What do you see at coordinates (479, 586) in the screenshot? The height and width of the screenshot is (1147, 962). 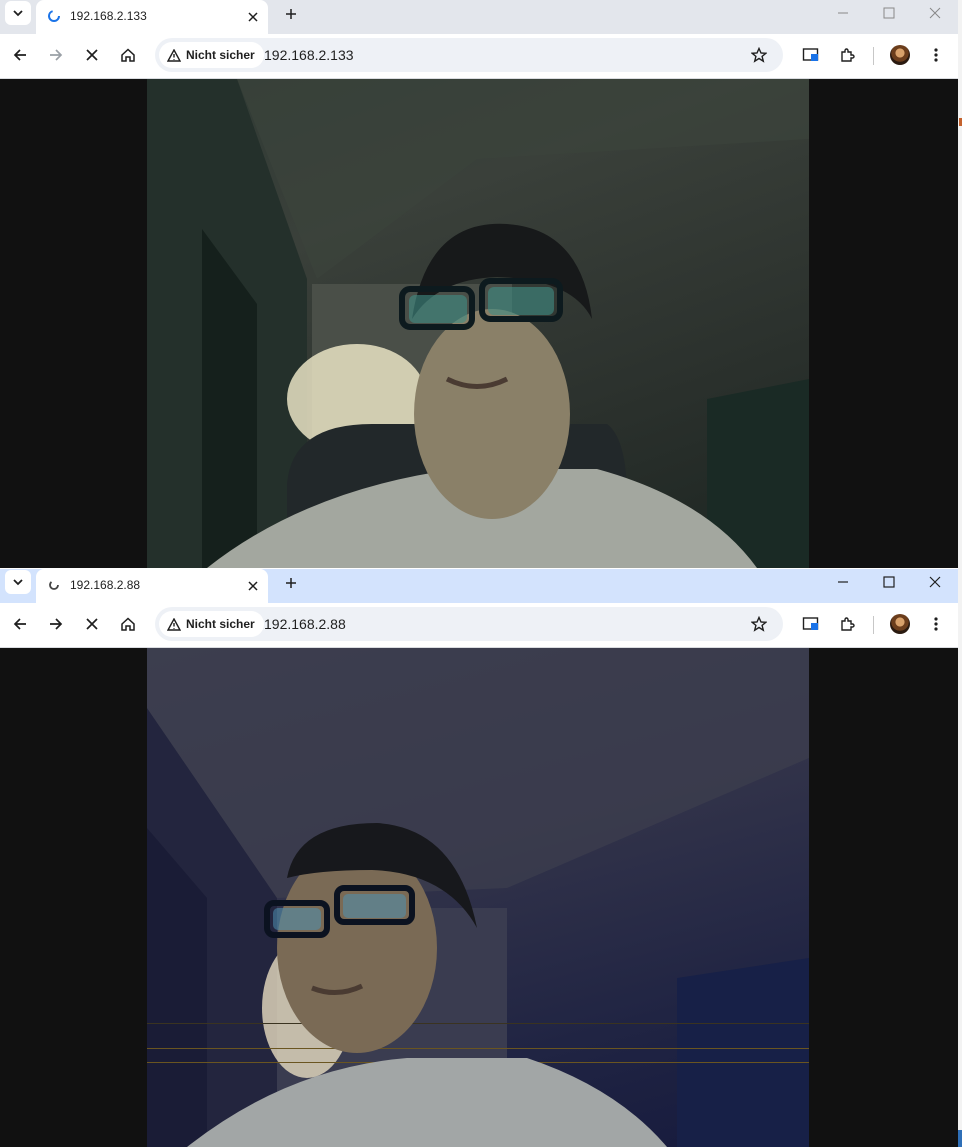 I see `tab-strip: 192.168.2.88` at bounding box center [479, 586].